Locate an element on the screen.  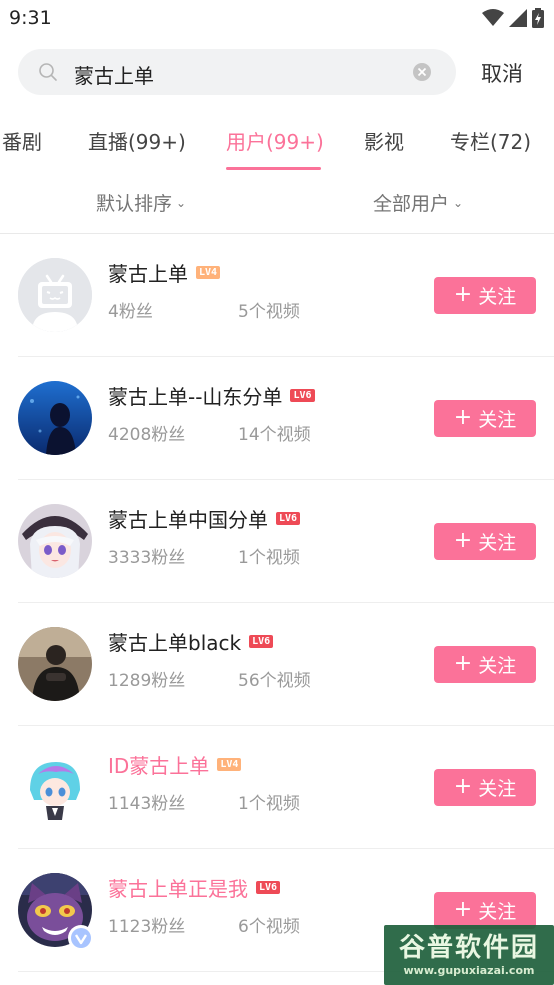
fans-count: 4208粉丝 is located at coordinates (147, 435).